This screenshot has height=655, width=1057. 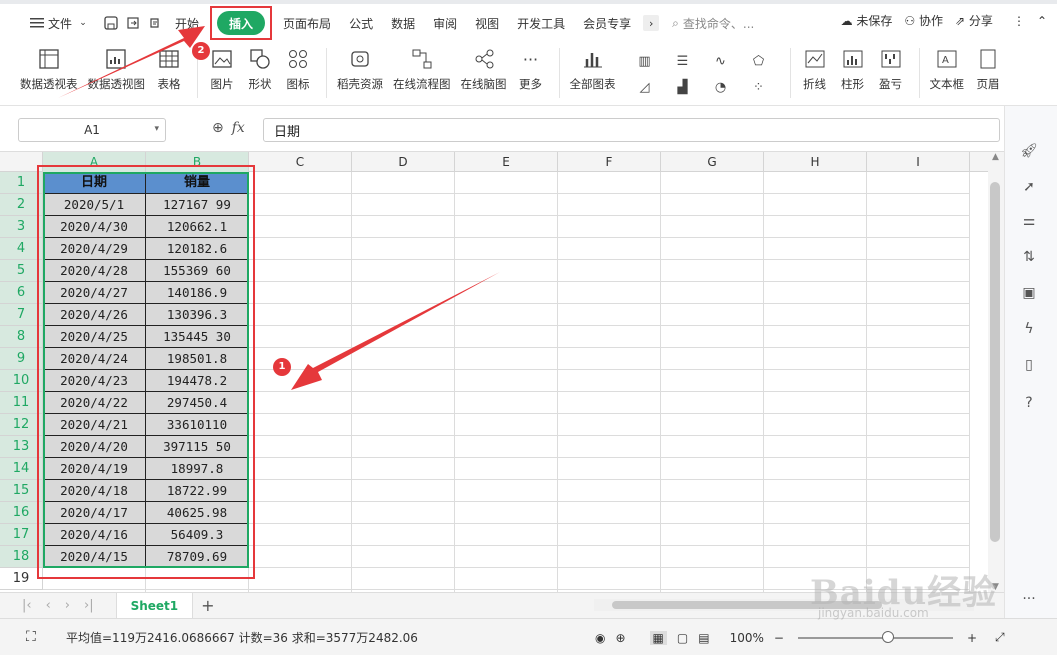 I want to click on collaborate-button: ⚇ 协作, so click(x=923, y=20).